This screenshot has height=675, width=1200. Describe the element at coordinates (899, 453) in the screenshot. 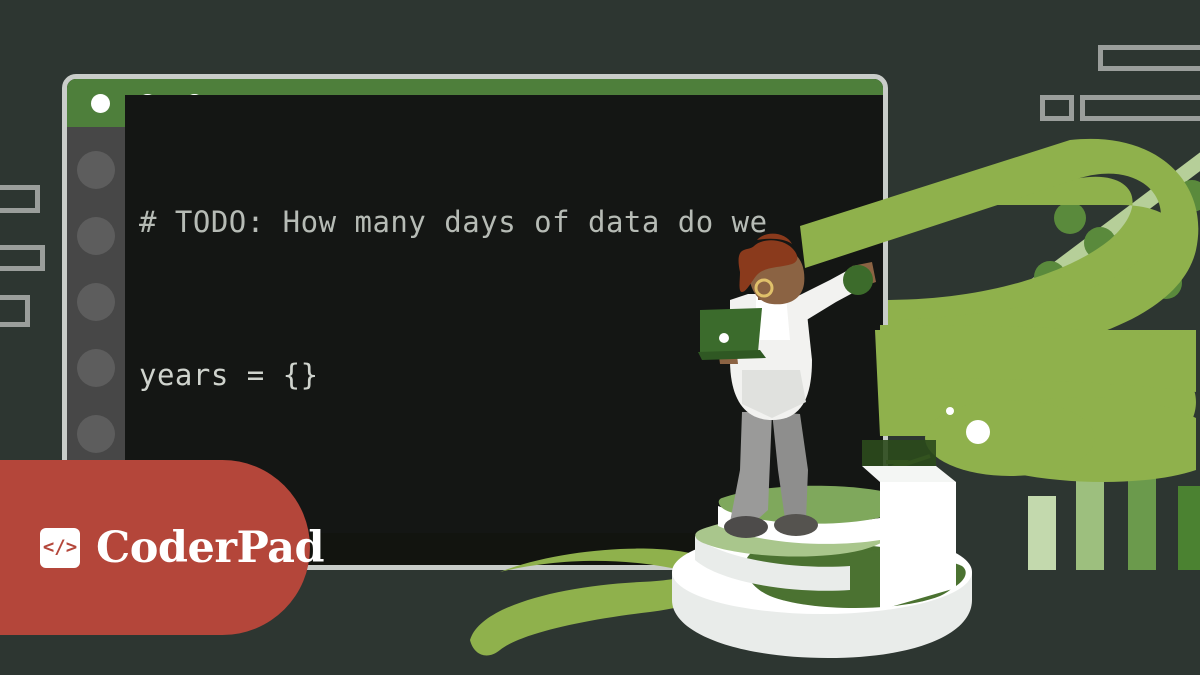

I see `podium-dark-top` at that location.